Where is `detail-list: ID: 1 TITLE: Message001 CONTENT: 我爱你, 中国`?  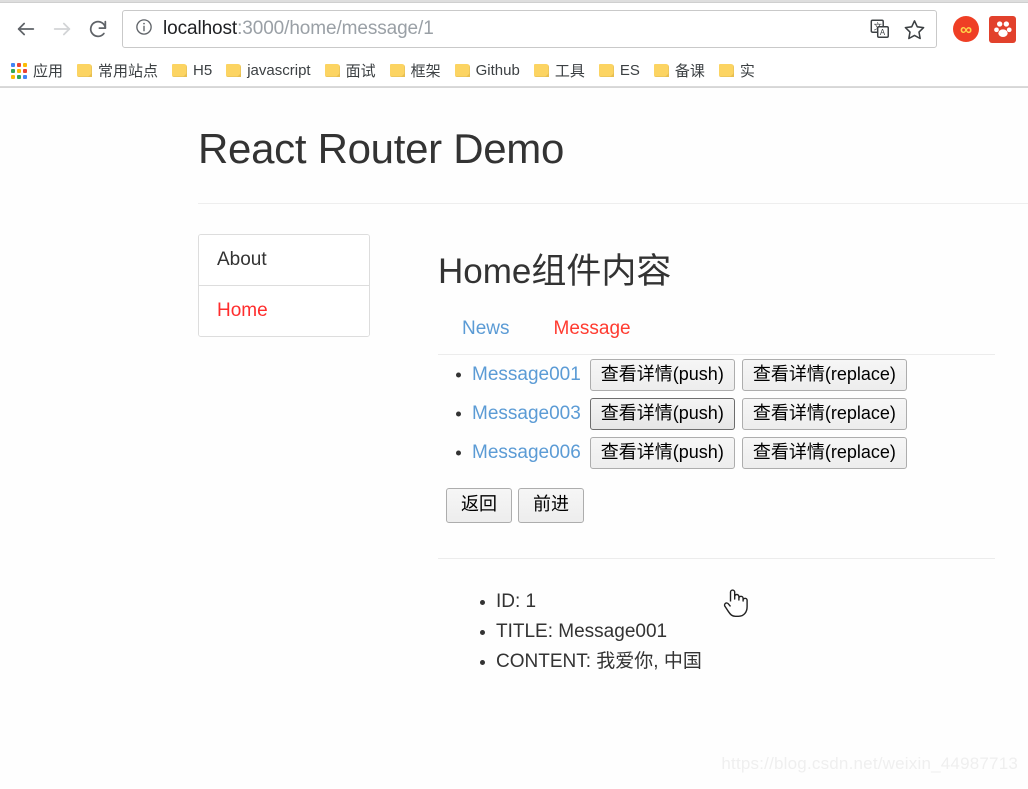 detail-list: ID: 1 TITLE: Message001 CONTENT: 我爱你, 中国 is located at coordinates (733, 632).